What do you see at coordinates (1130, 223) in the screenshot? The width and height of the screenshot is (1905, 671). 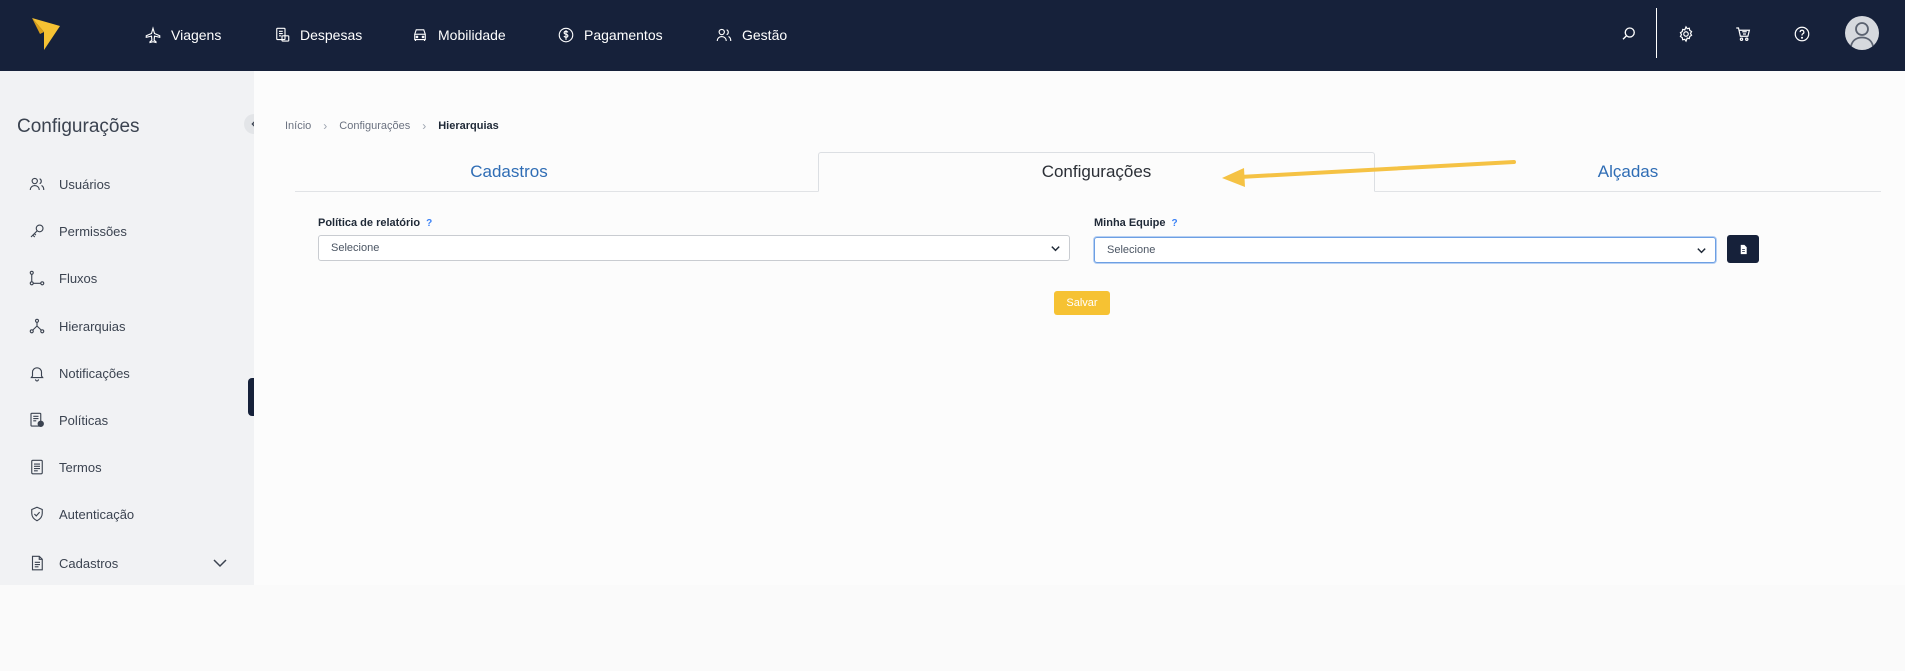 I see `my-team-label-text: Minha Equipe` at bounding box center [1130, 223].